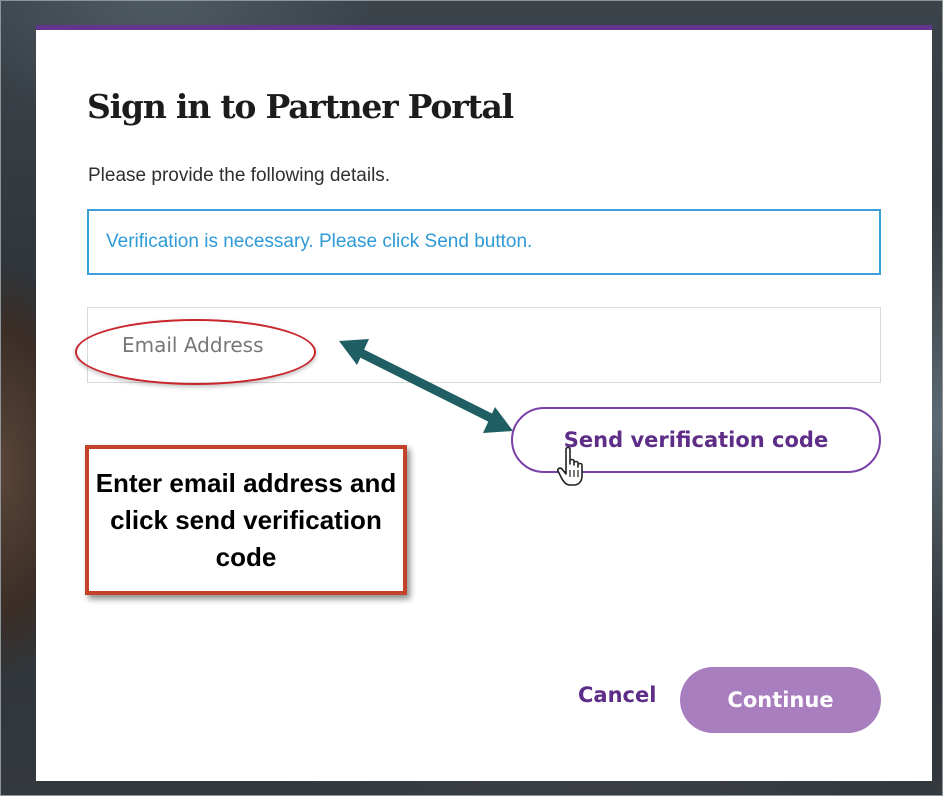  I want to click on page-title: Sign in to Partner Portal, so click(300, 106).